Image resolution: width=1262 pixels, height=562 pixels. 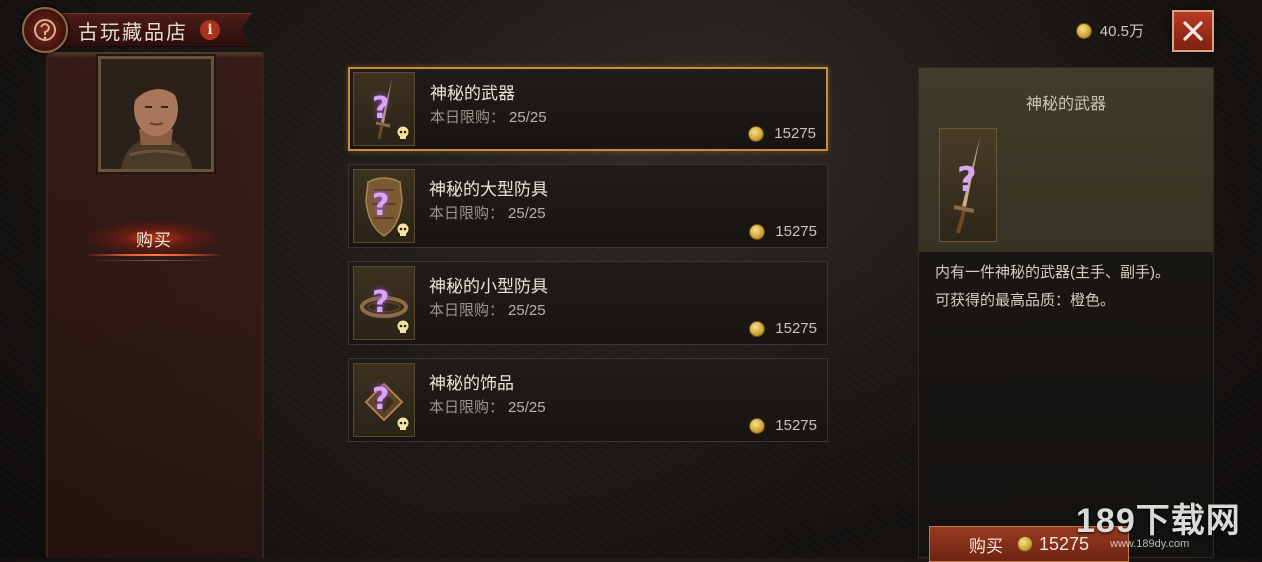 I want to click on mystery-jewelry-icon: ?, so click(x=384, y=400).